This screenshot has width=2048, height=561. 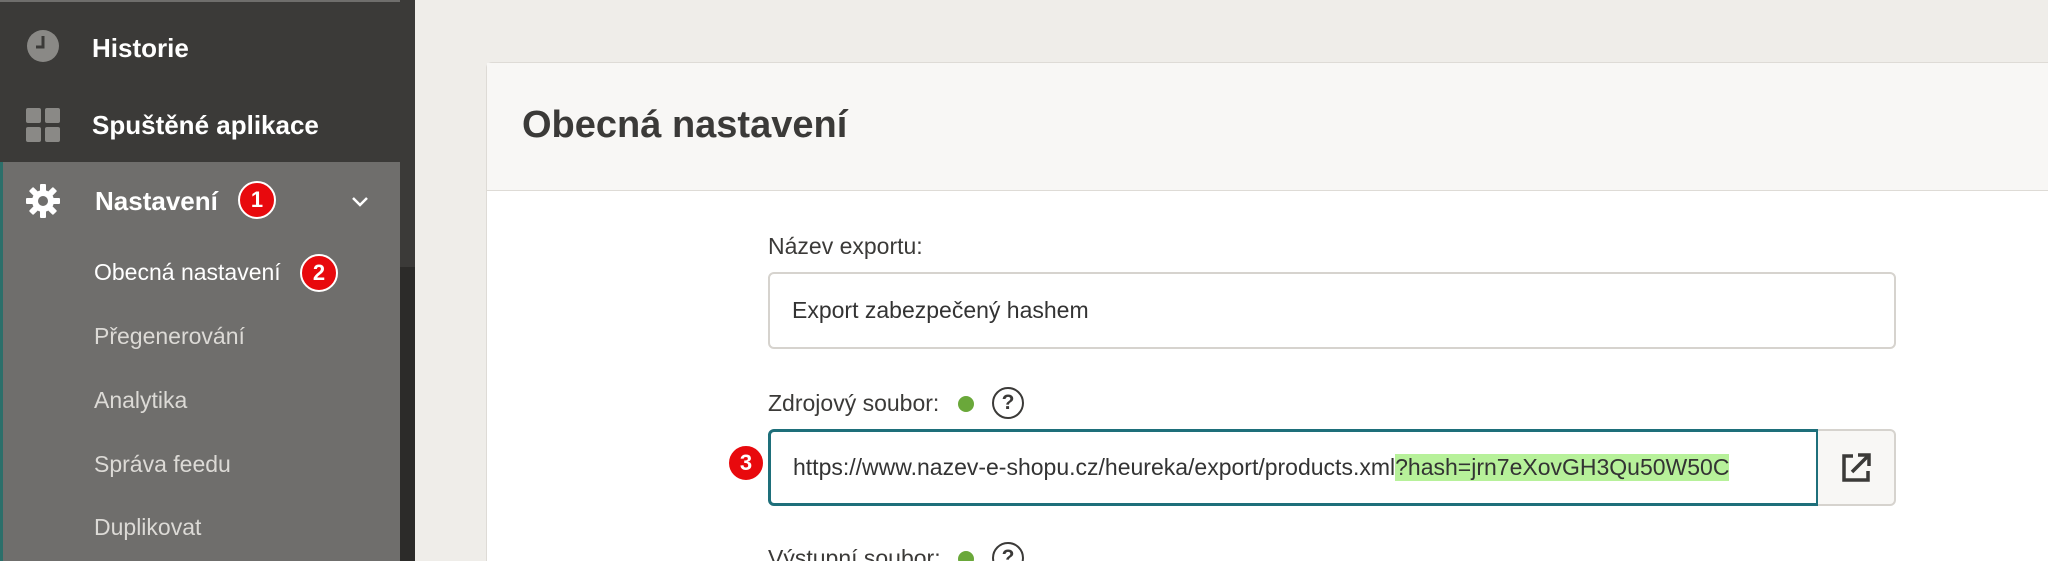 I want to click on sidebar-item-label: Spuštěné aplikace, so click(x=205, y=125).